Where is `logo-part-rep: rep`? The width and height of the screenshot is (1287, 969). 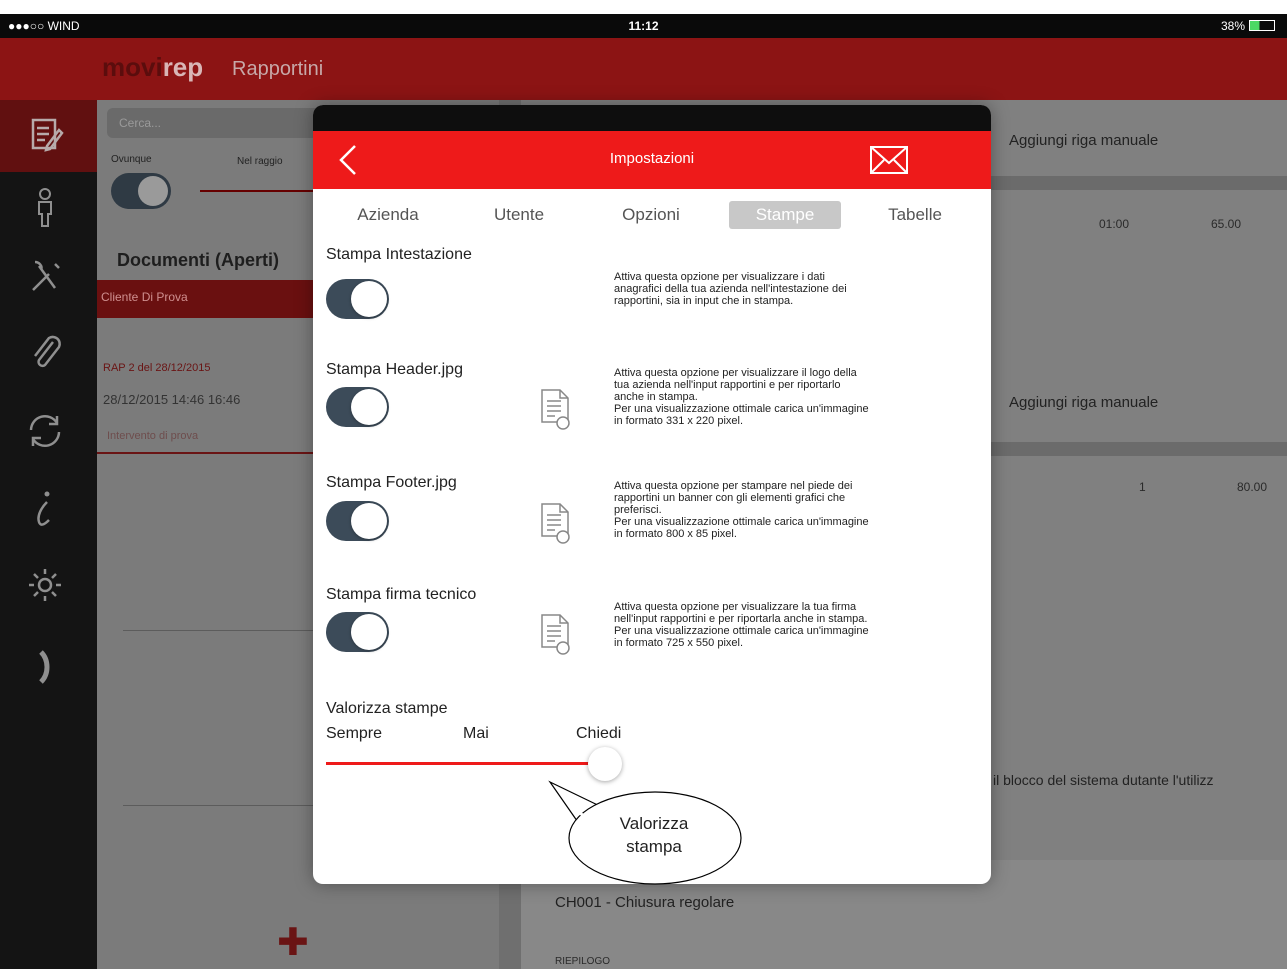
logo-part-rep: rep is located at coordinates (183, 67).